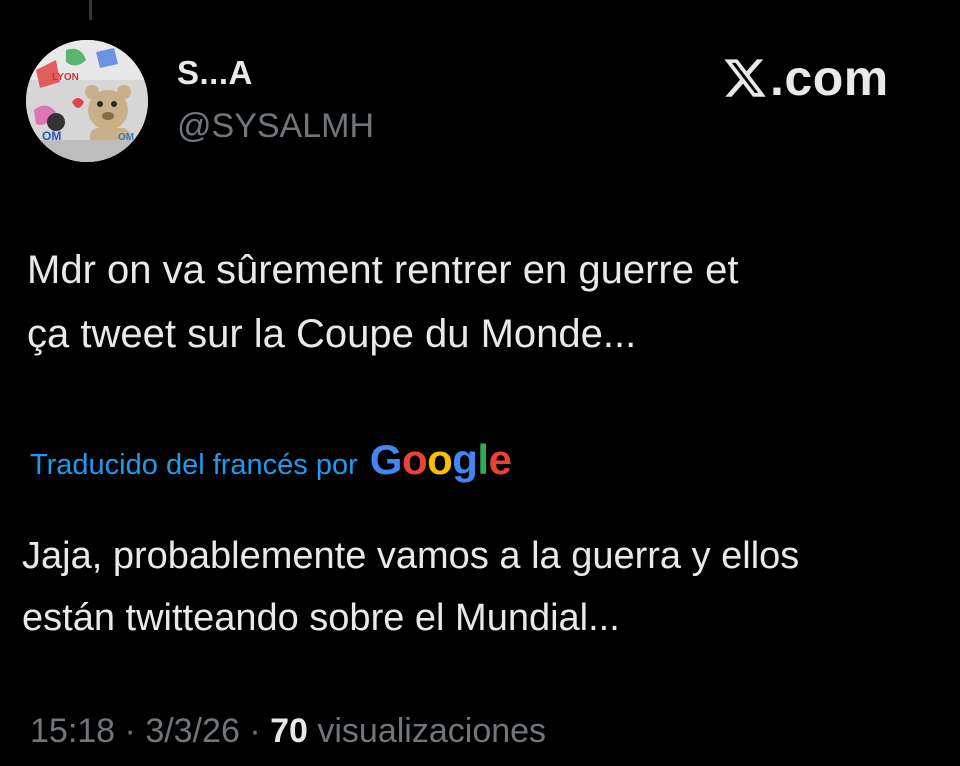 The height and width of the screenshot is (766, 960). Describe the element at coordinates (500, 459) in the screenshot. I see `google-logo-letter: e` at that location.